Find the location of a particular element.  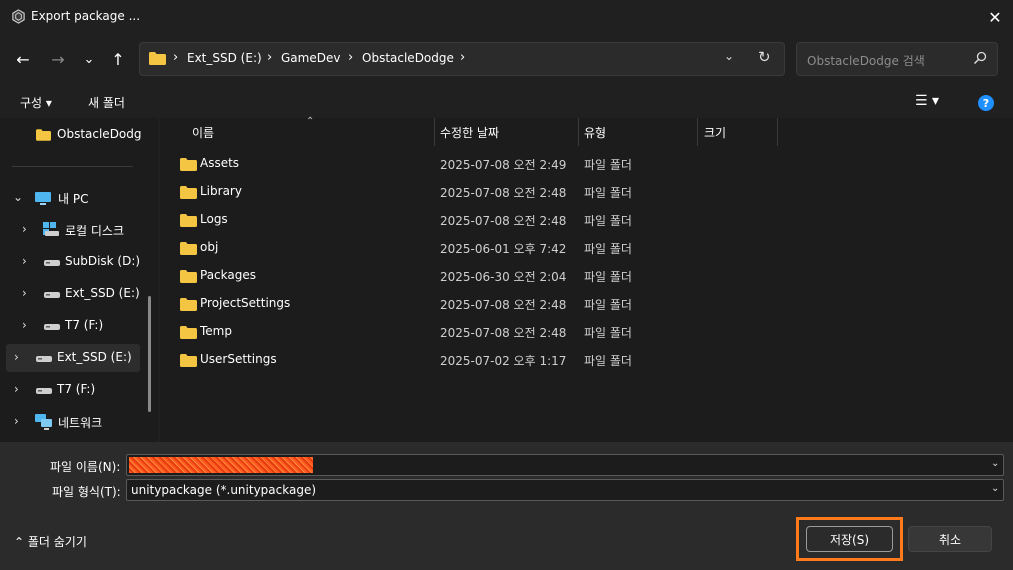

forward-button: → is located at coordinates (58, 59).